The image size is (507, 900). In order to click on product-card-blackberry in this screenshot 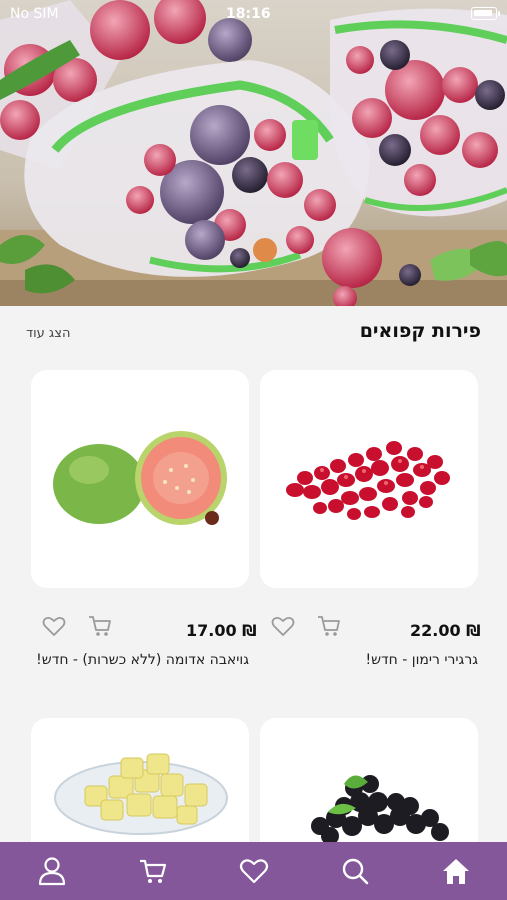, I will do `click(369, 788)`.